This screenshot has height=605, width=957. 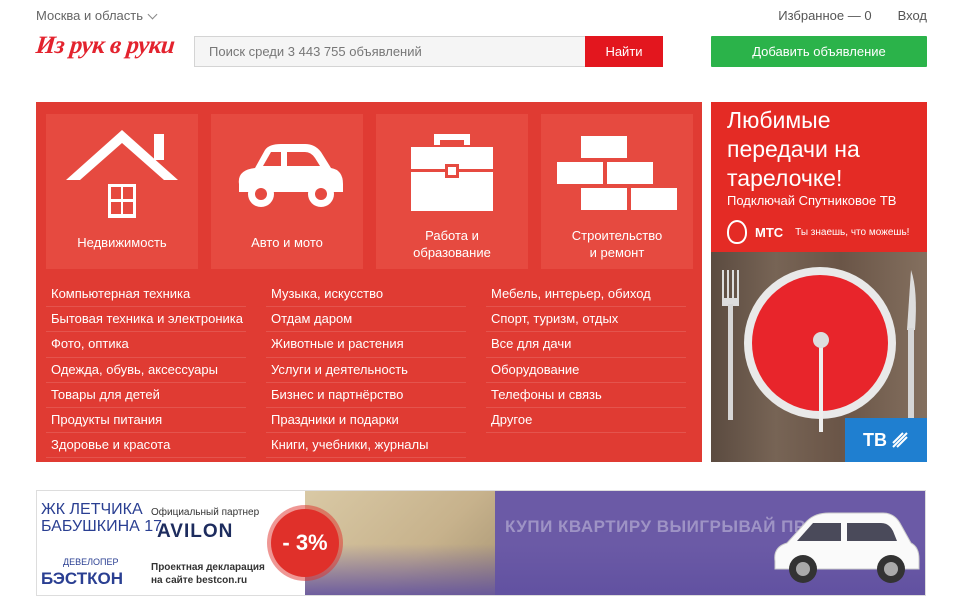 I want to click on search-bar: Найти, so click(x=428, y=51).